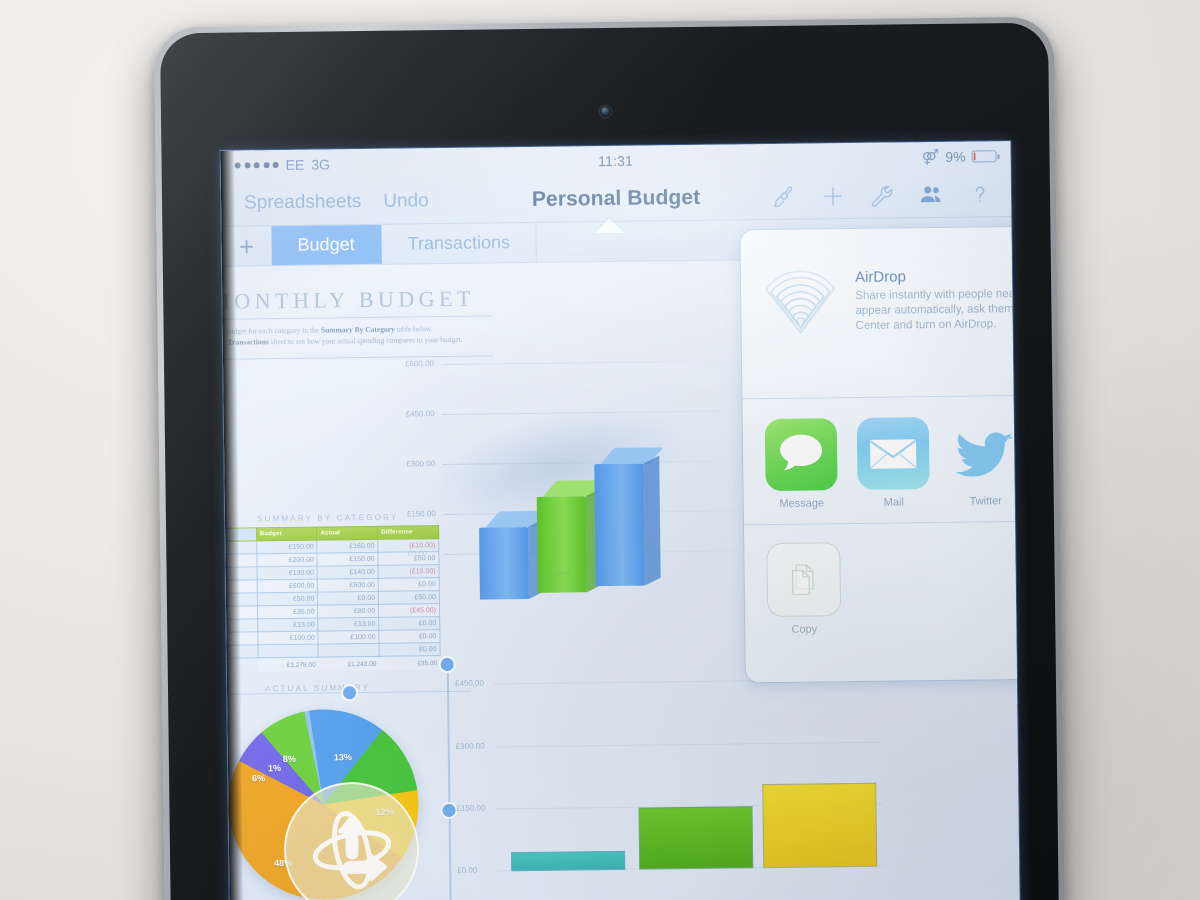 The width and height of the screenshot is (1200, 900). I want to click on actual-summary-bar-chart: £450.00 £300.00 £150.00 £0.00, so click(662, 778).